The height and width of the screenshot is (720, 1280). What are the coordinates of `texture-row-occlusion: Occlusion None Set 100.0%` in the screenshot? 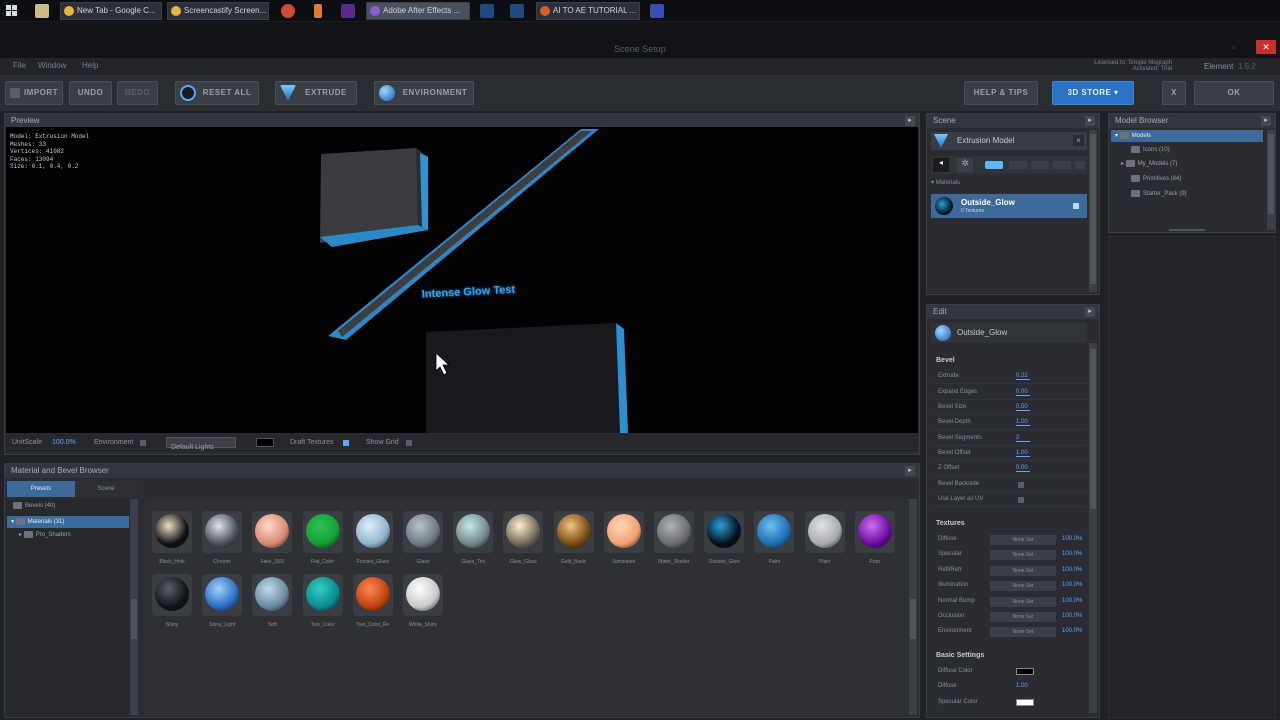 It's located at (1010, 617).